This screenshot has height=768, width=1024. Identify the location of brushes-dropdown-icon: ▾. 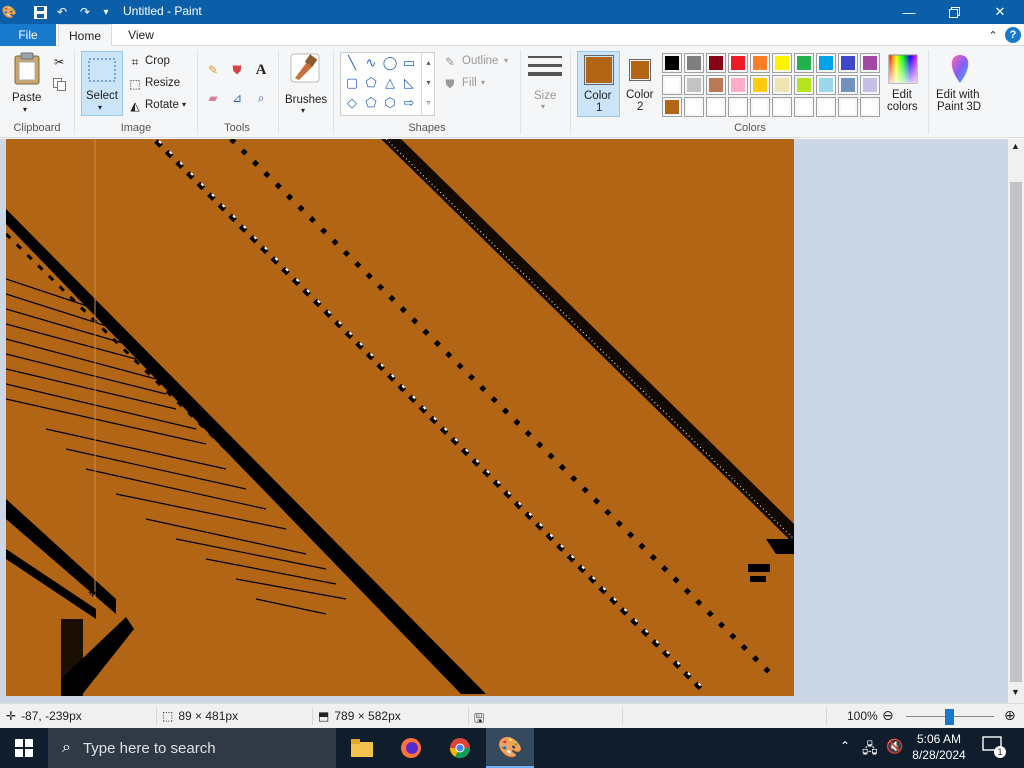
(303, 110).